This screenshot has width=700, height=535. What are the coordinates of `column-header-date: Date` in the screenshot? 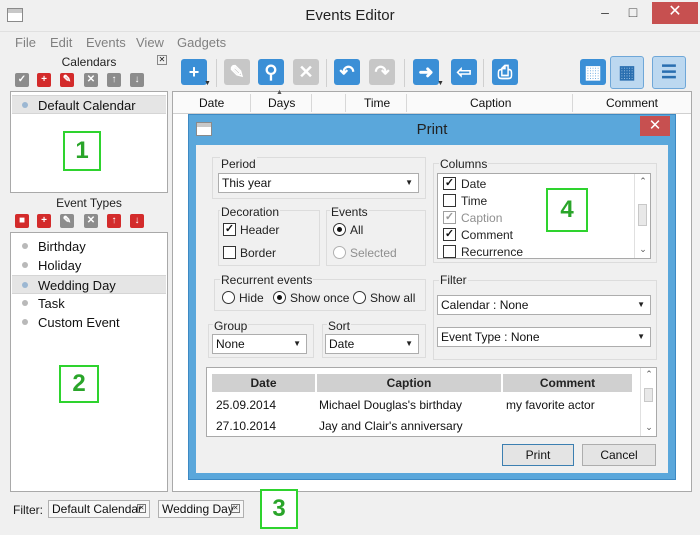 It's located at (211, 103).